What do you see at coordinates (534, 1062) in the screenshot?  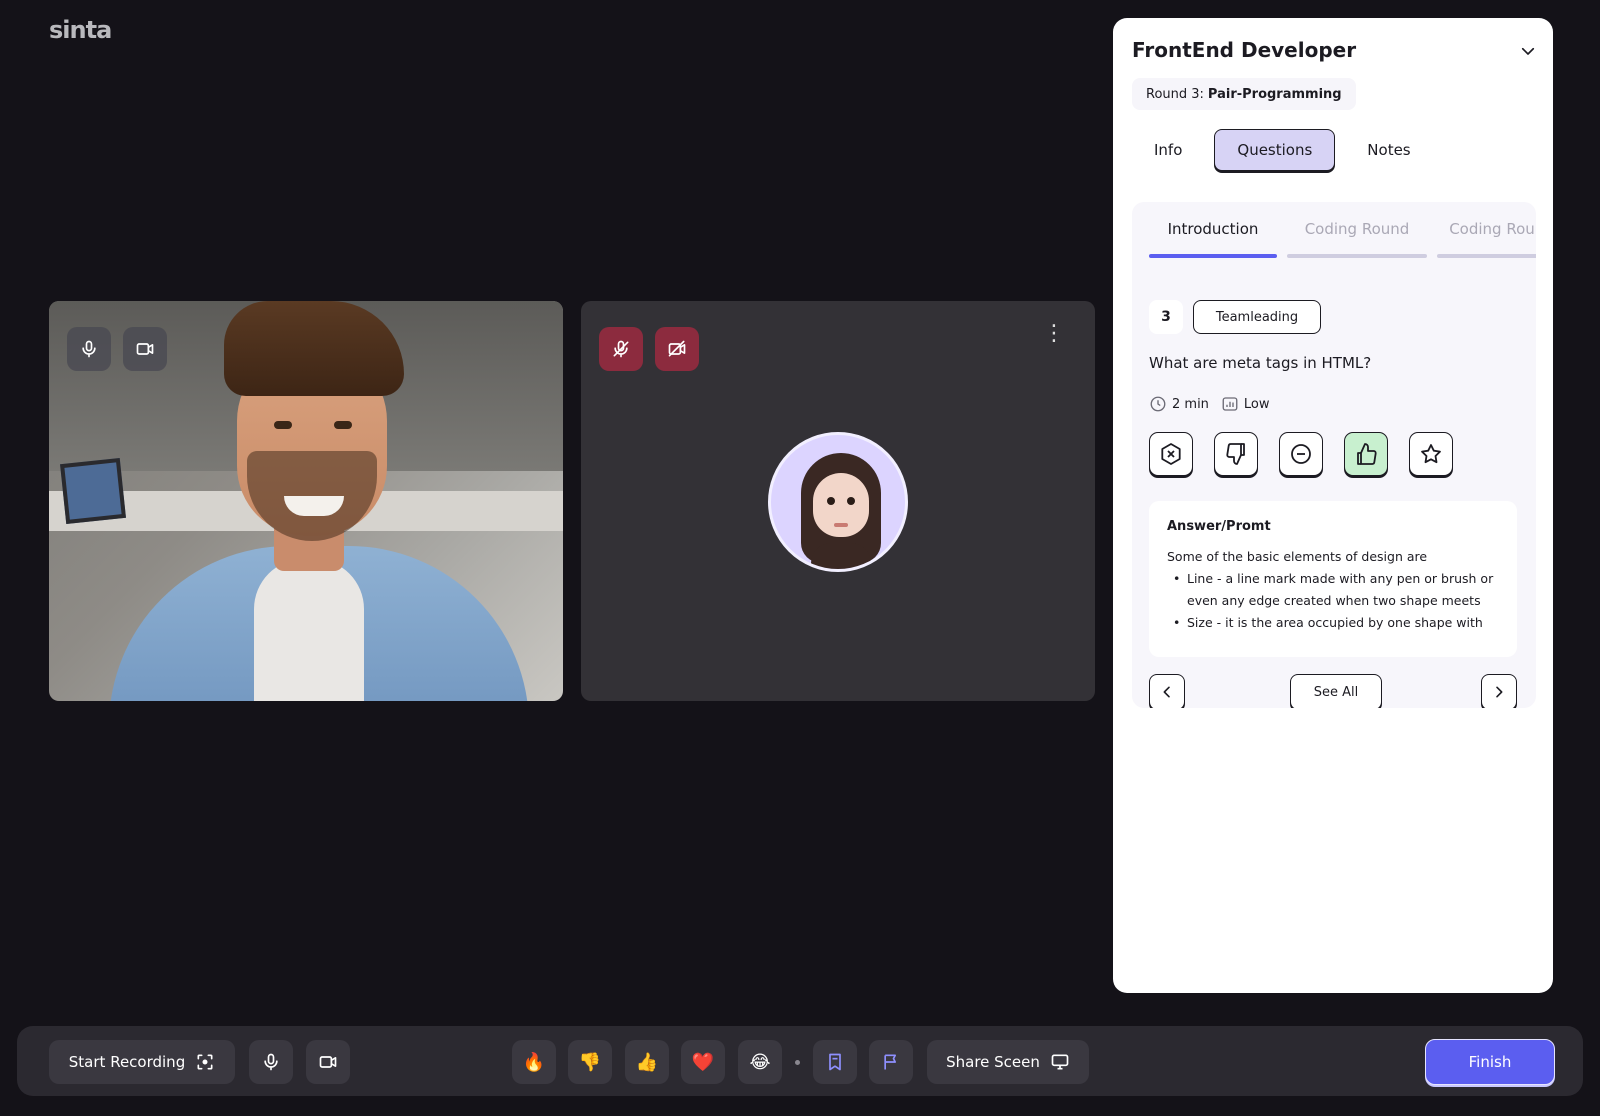 I see `reaction-fire-button: 🔥` at bounding box center [534, 1062].